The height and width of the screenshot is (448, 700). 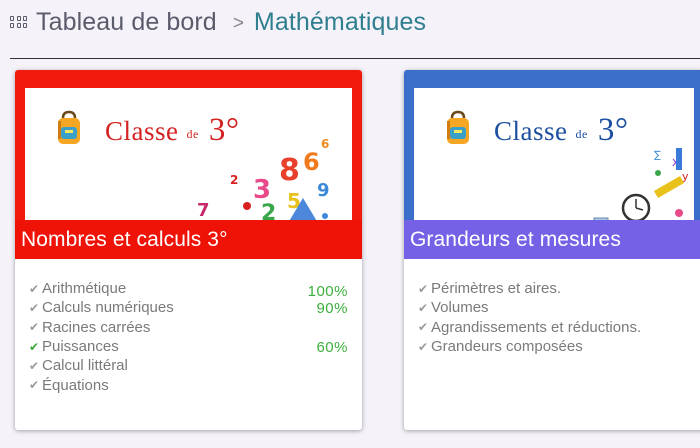 What do you see at coordinates (188, 307) in the screenshot?
I see `chapter-item: ✔ Calculs numériques 90%` at bounding box center [188, 307].